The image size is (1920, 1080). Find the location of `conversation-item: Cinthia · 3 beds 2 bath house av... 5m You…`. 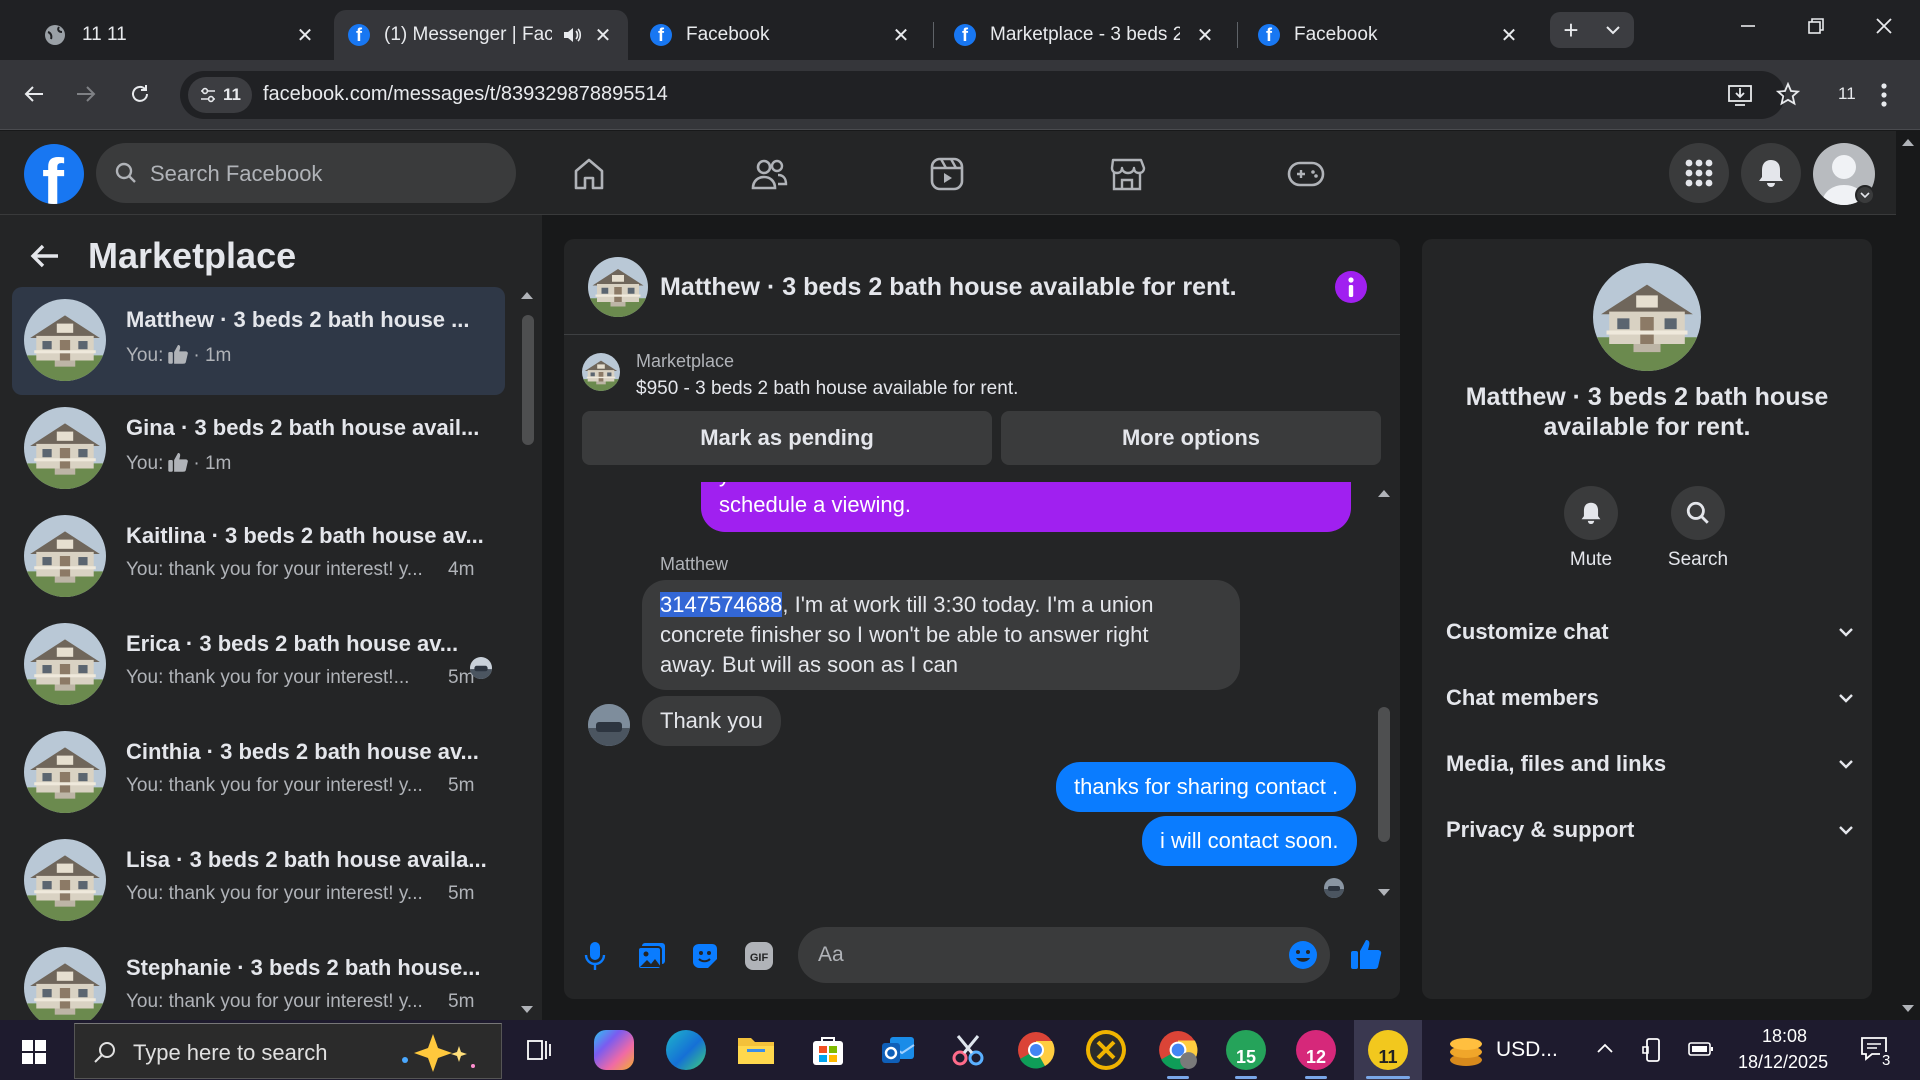

conversation-item: Cinthia · 3 beds 2 bath house av... 5m You… is located at coordinates (258, 773).